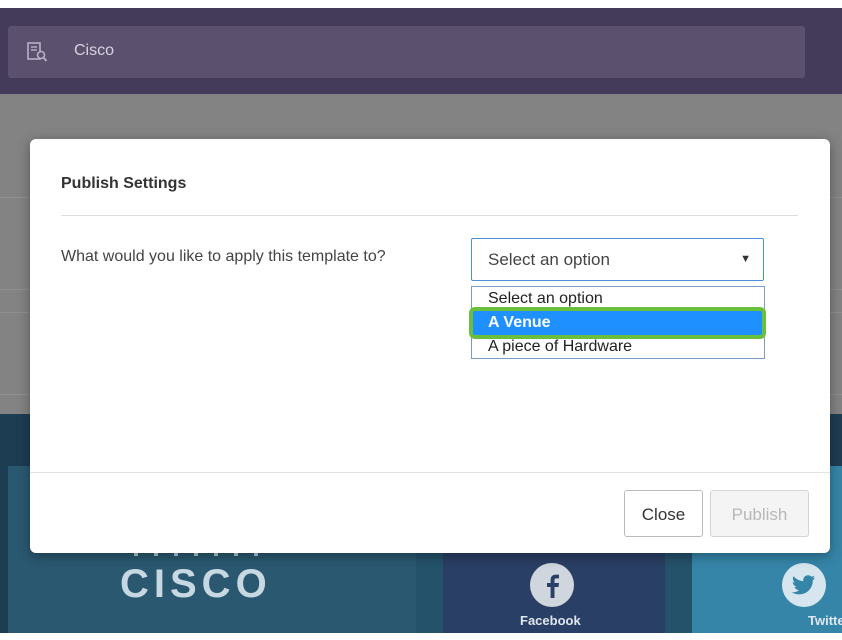  Describe the element at coordinates (759, 513) in the screenshot. I see `publish-button: Publish` at that location.